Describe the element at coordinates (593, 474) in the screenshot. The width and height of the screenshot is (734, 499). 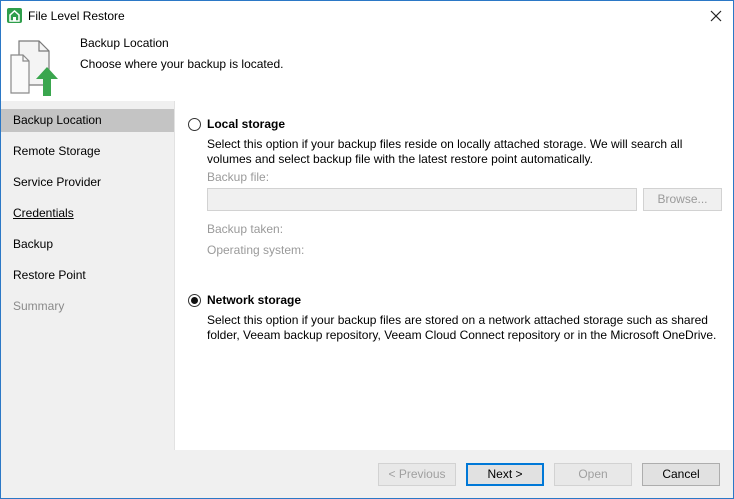
I see `open-button: Open` at that location.